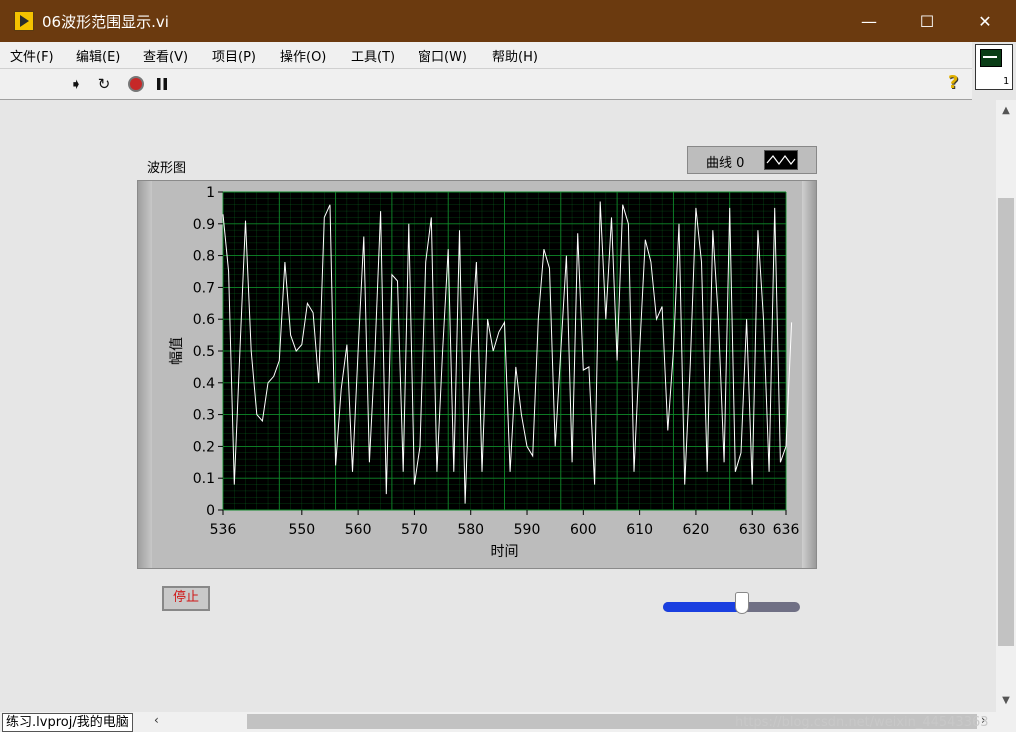 This screenshot has height=732, width=1016. I want to click on x-tick-label: 550, so click(301, 530).